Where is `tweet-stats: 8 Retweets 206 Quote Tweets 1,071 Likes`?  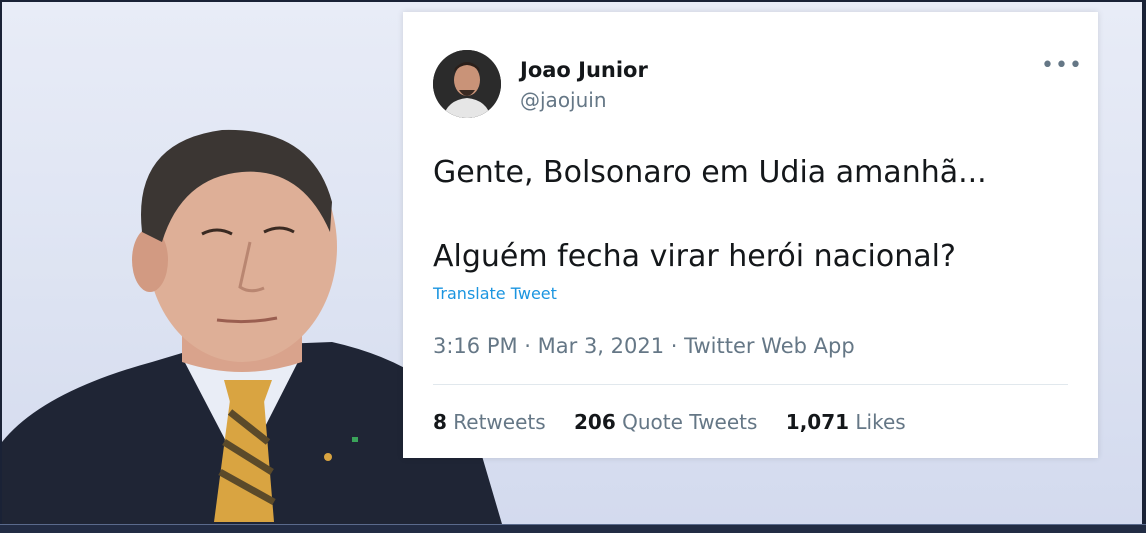
tweet-stats: 8 Retweets 206 Quote Tweets 1,071 Likes is located at coordinates (680, 422).